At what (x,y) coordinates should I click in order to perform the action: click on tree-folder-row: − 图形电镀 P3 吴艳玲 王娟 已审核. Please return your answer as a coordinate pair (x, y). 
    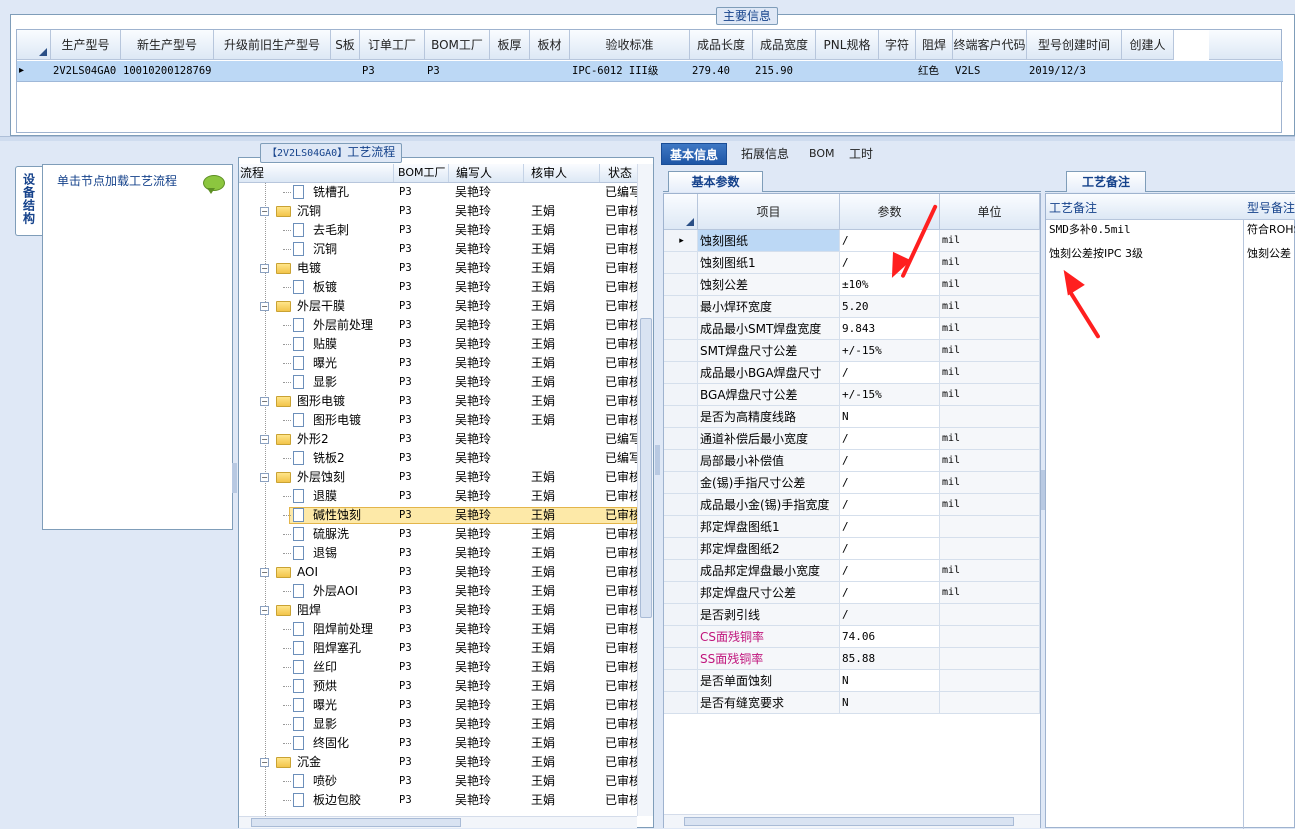
    Looking at the image, I should click on (438, 401).